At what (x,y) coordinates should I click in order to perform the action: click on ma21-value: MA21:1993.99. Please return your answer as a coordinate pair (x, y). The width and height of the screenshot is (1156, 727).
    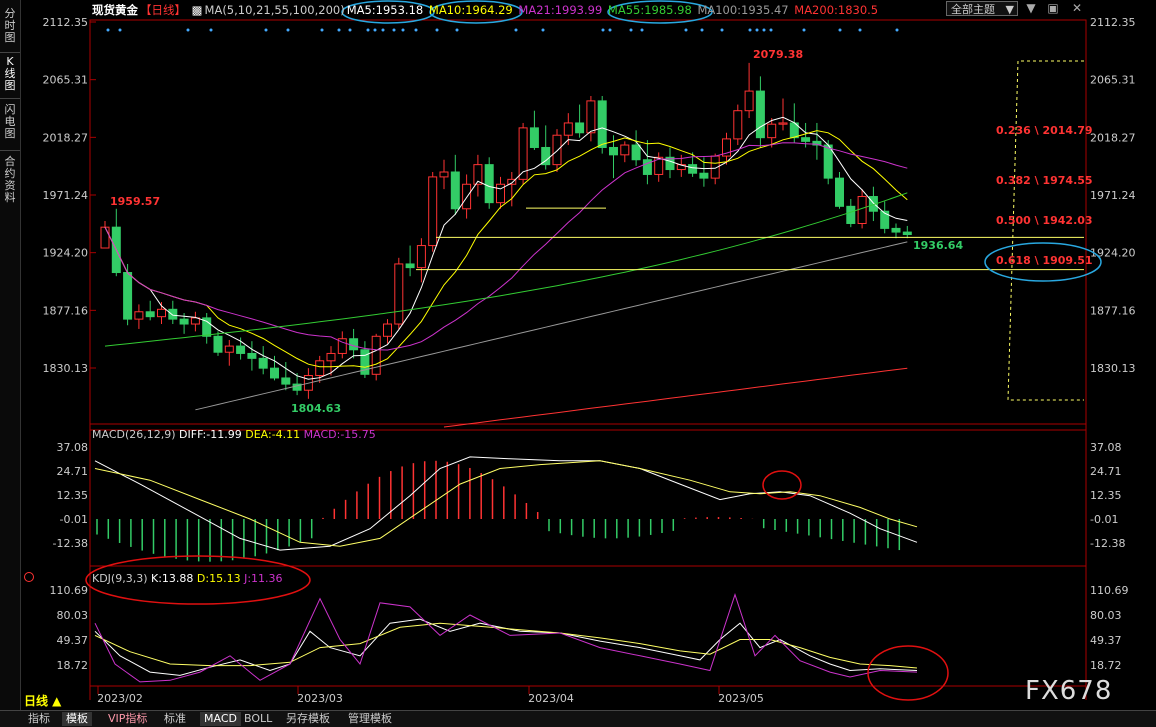
    Looking at the image, I should click on (560, 10).